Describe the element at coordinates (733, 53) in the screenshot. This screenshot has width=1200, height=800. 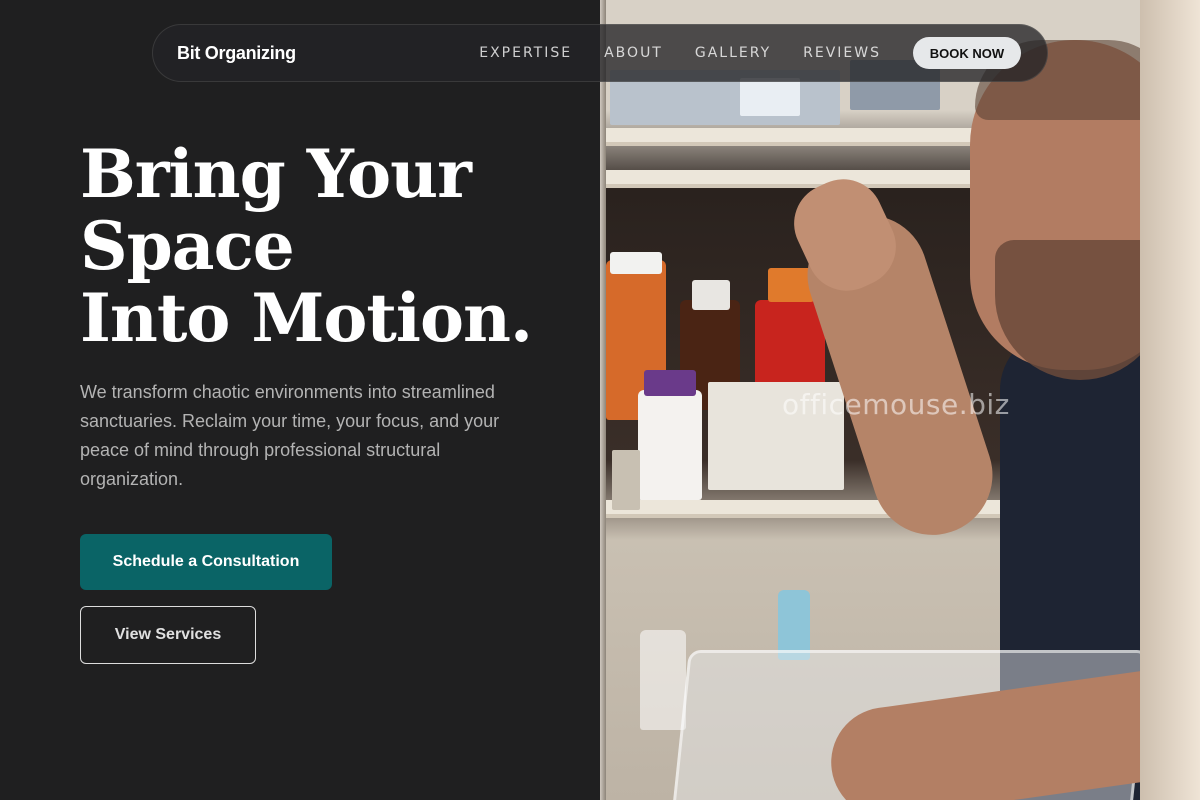
I see `nav-link-gallery: GALLERY` at that location.